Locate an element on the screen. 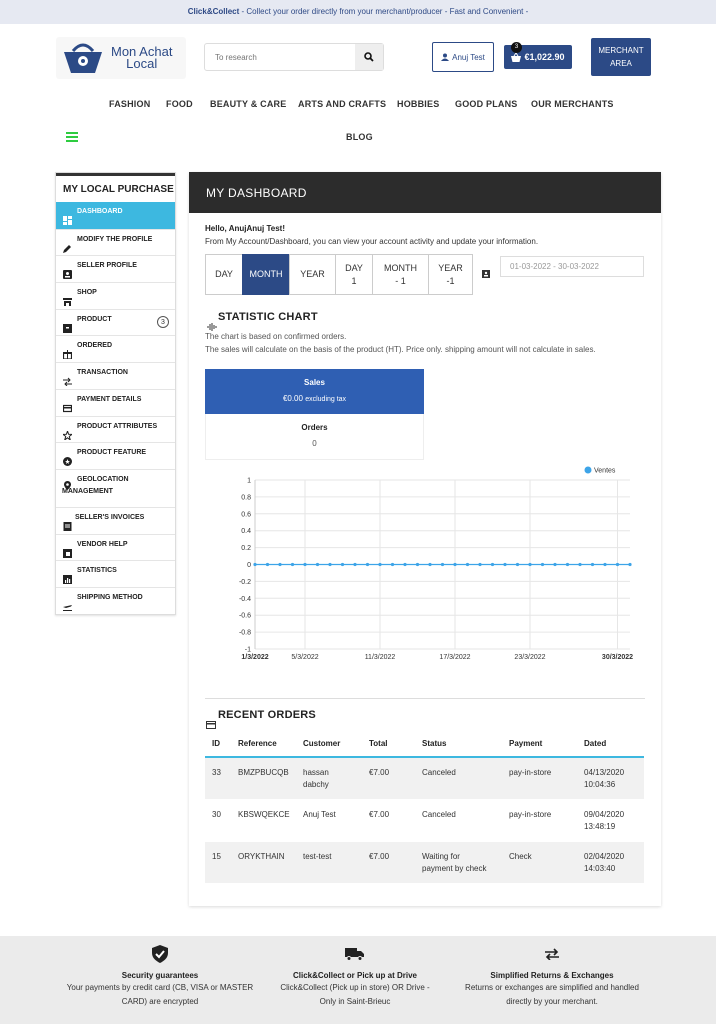 The height and width of the screenshot is (1024, 716). col-reference: Reference is located at coordinates (263, 744).